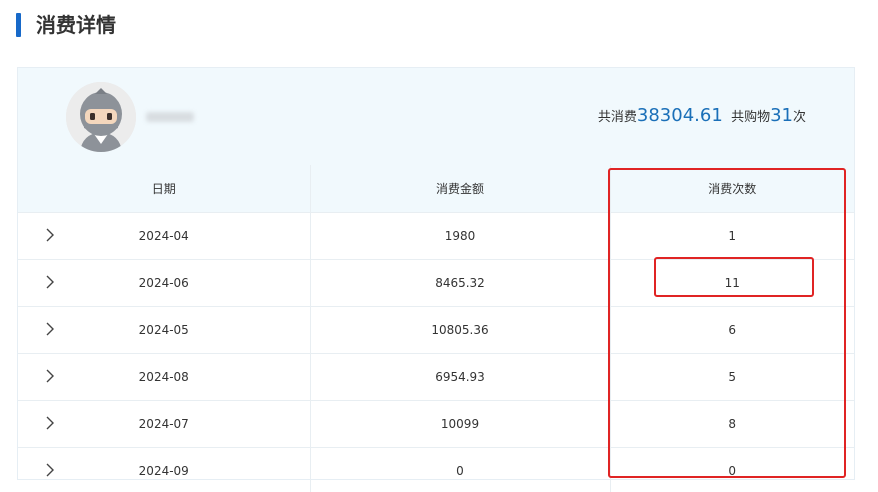 The height and width of the screenshot is (492, 878). I want to click on column-header-date: 日期, so click(164, 189).